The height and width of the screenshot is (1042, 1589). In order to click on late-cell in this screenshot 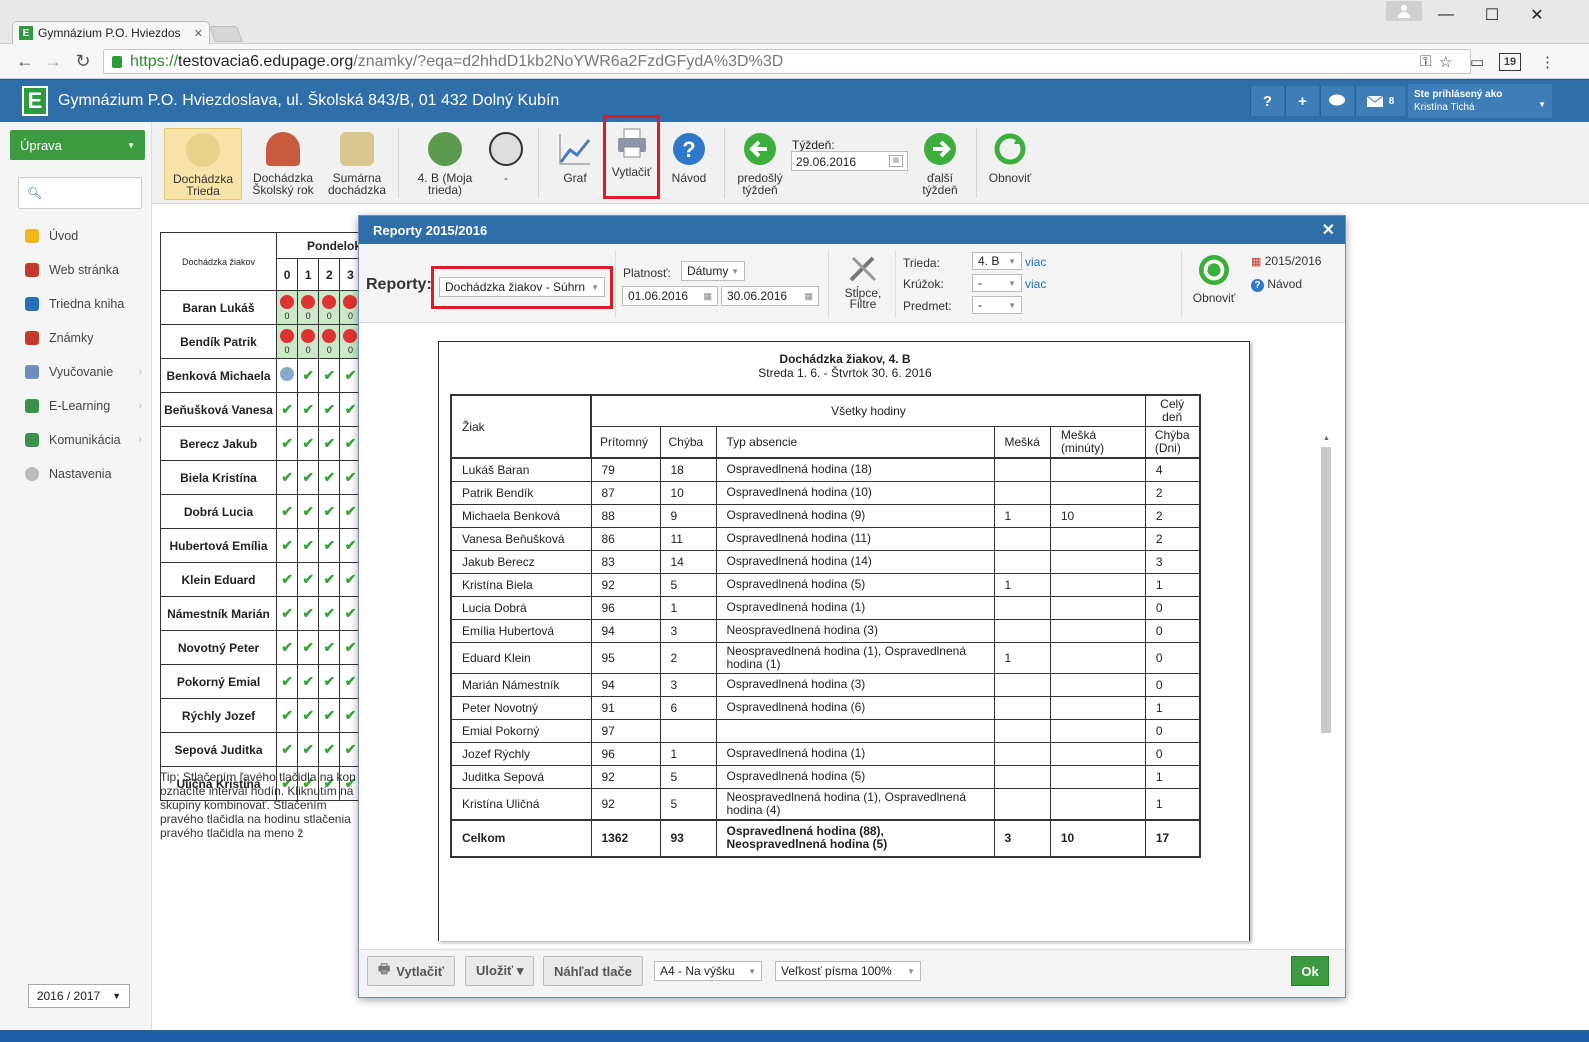, I will do `click(287, 375)`.